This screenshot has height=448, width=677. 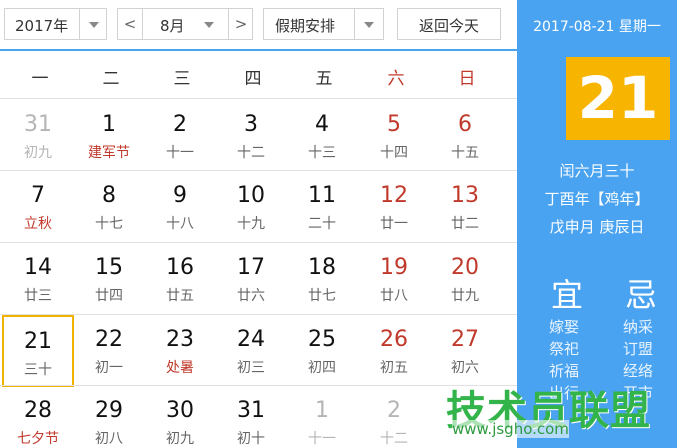 What do you see at coordinates (251, 439) in the screenshot?
I see `lunar-label: 初十` at bounding box center [251, 439].